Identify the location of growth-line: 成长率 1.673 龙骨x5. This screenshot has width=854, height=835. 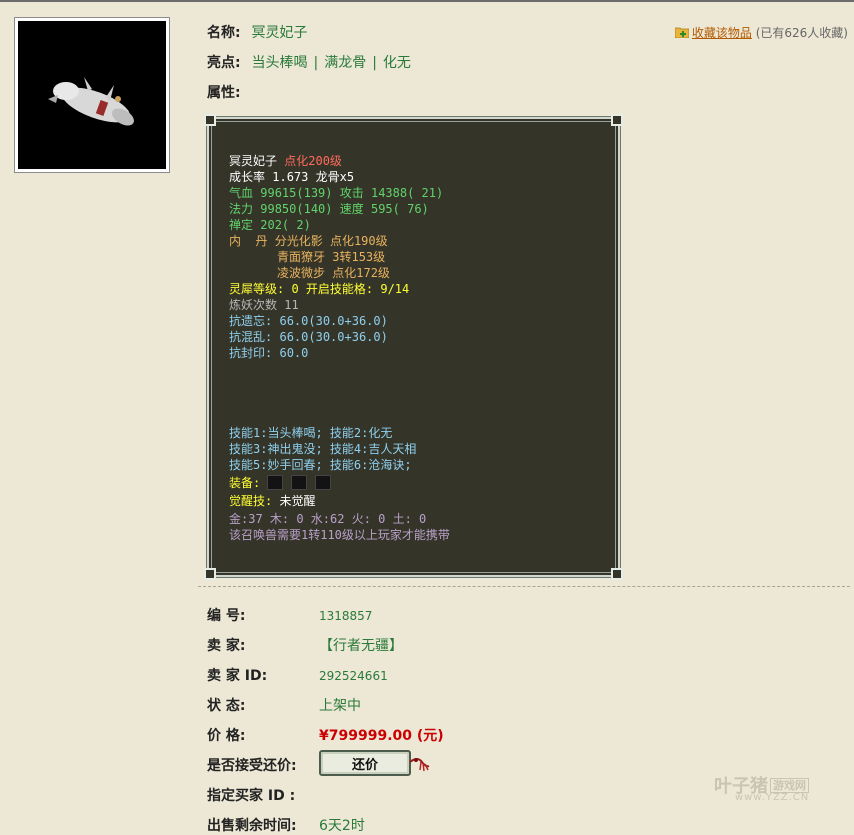
(291, 177).